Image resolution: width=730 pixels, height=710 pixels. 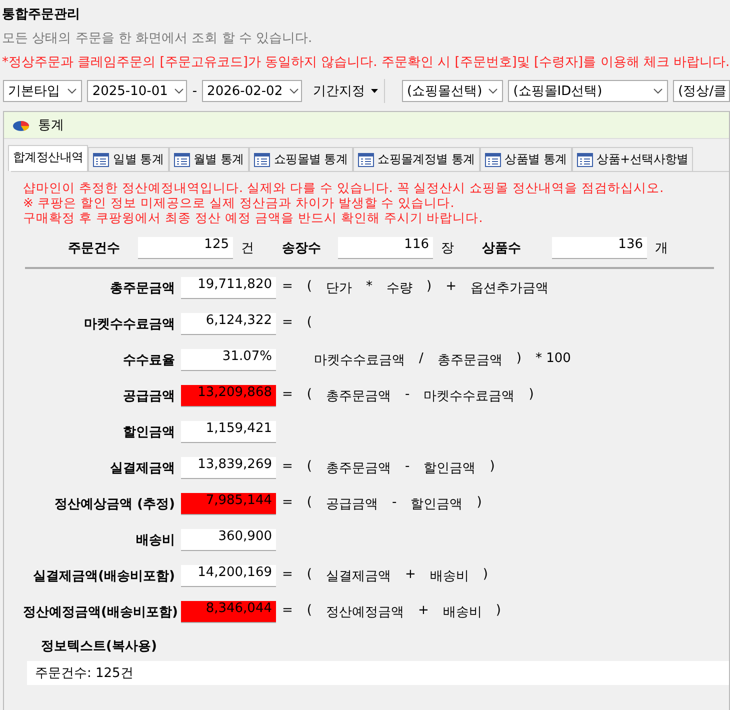 What do you see at coordinates (21, 125) in the screenshot?
I see `pie-chart-icon` at bounding box center [21, 125].